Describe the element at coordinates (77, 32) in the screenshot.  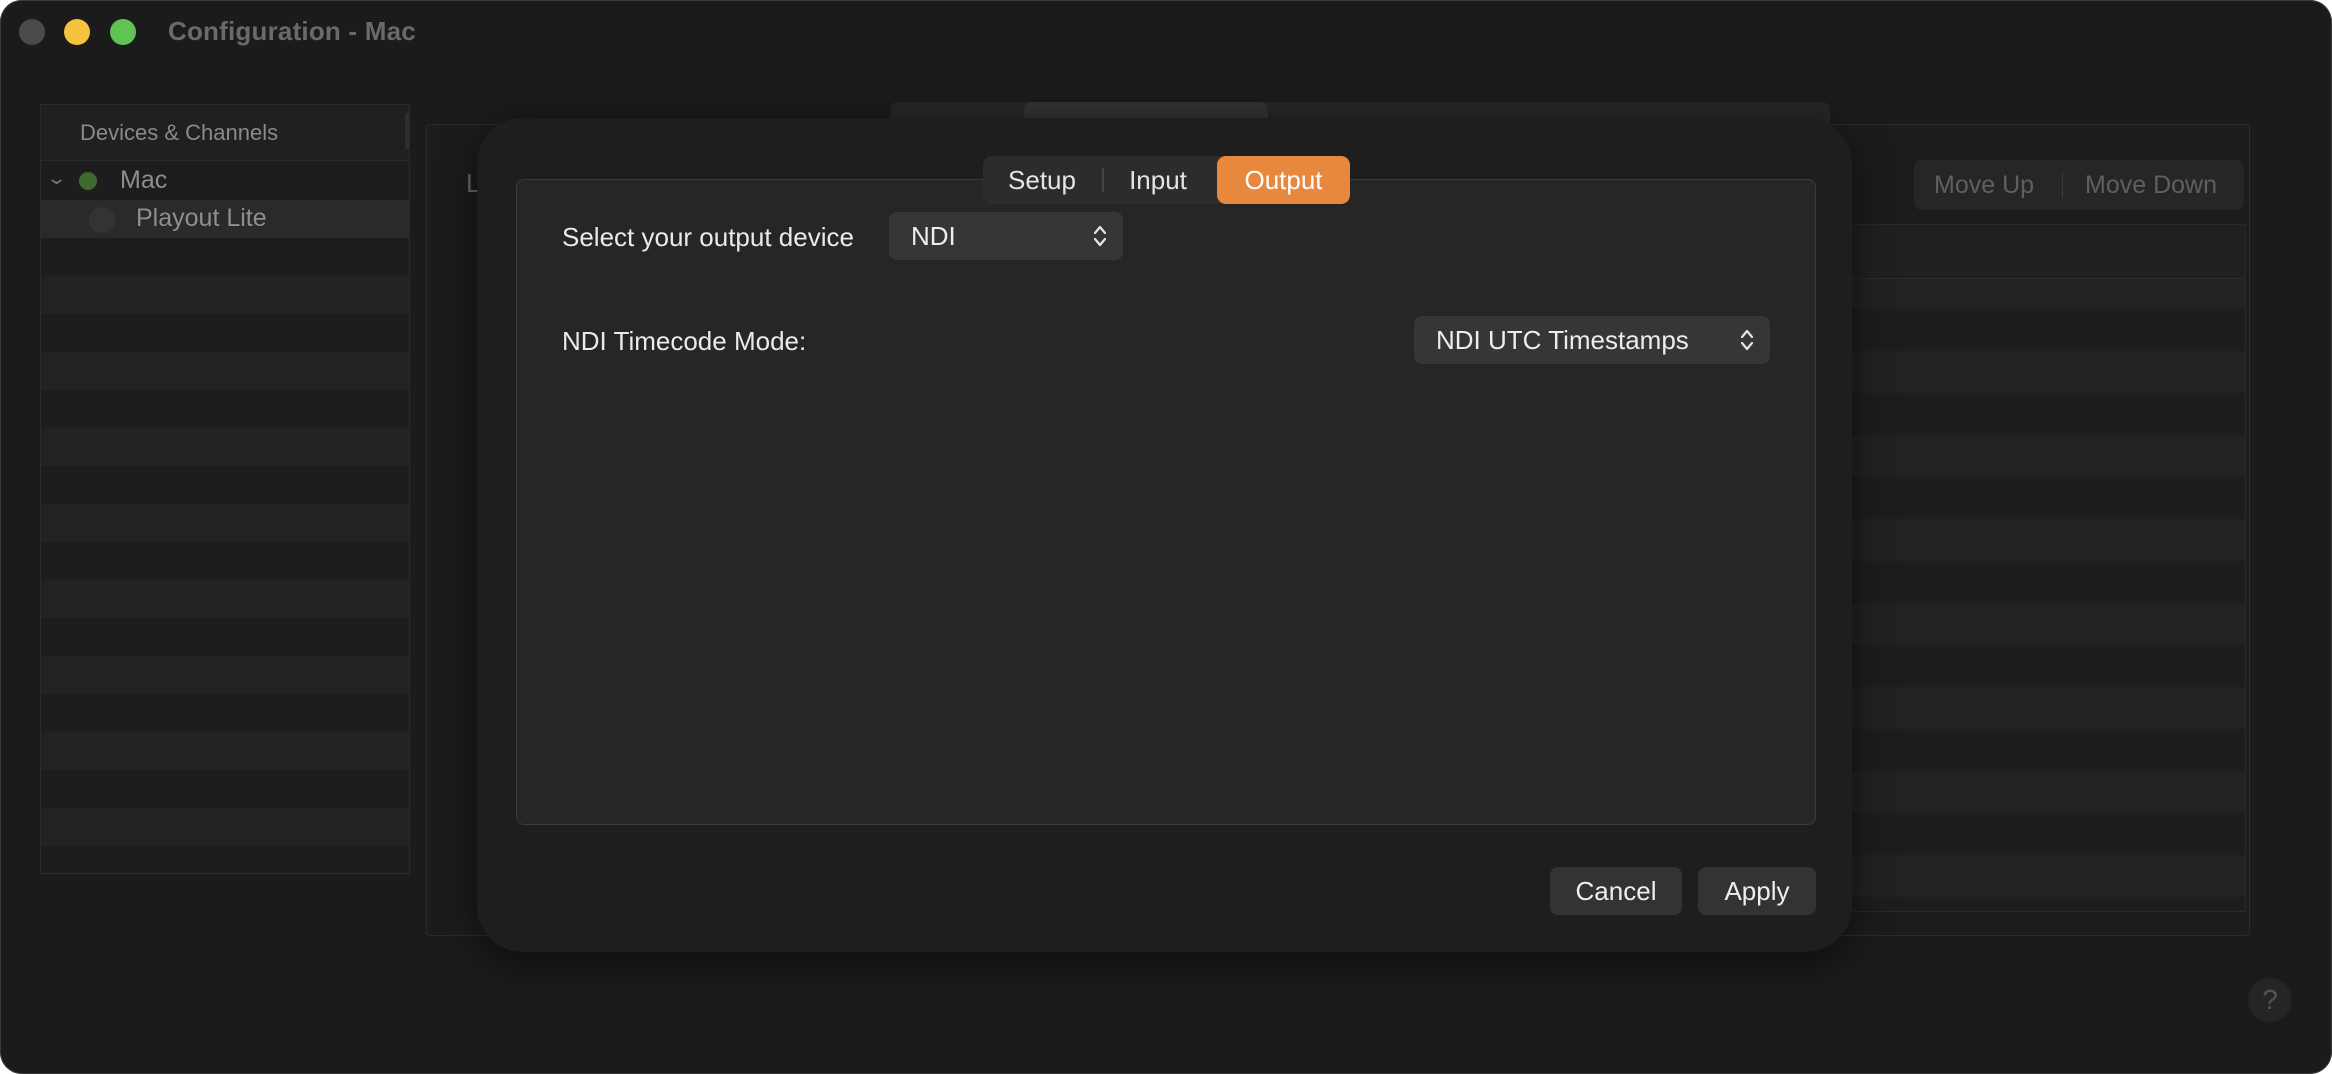
I see `minimize-window-button` at that location.